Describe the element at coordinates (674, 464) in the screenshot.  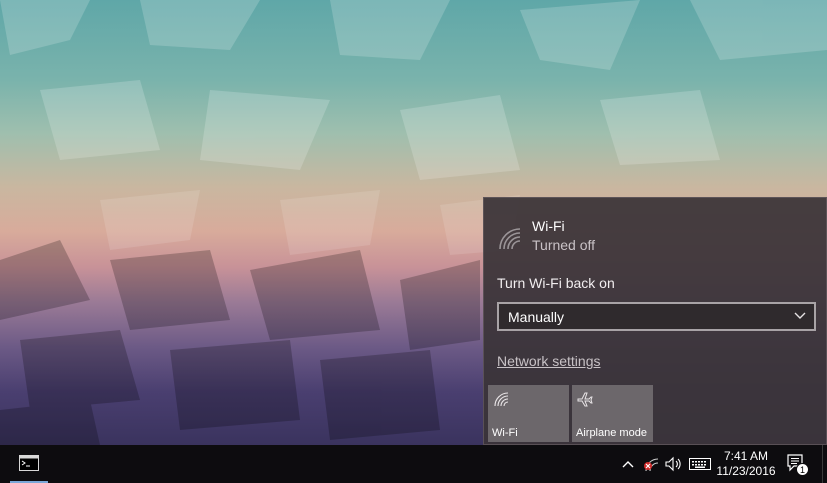
I see `speaker-volume-icon` at that location.